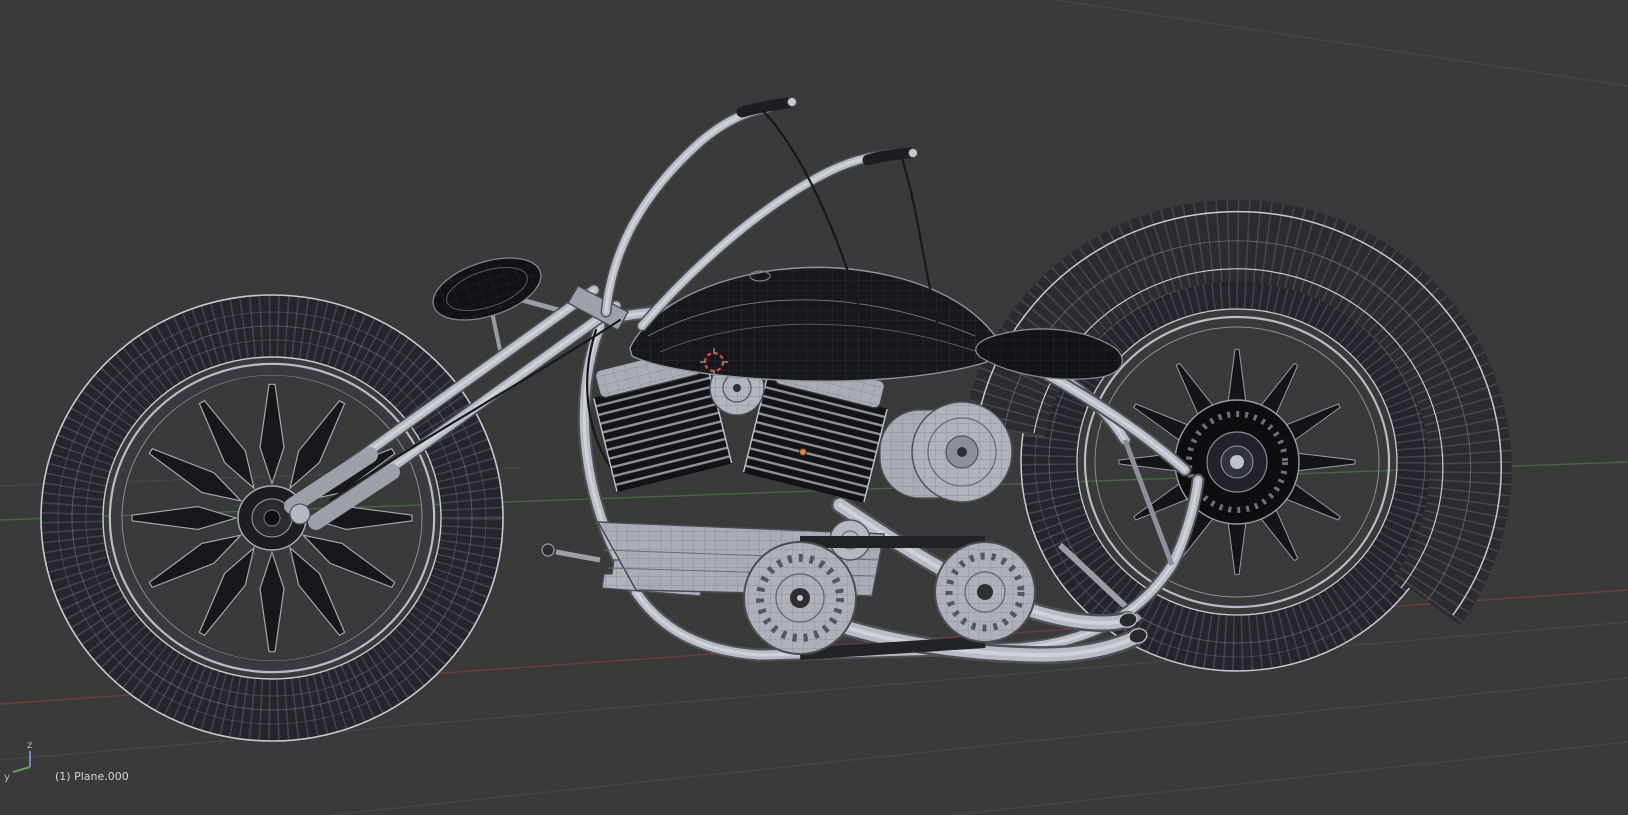  I want to click on axle-cap, so click(300, 514).